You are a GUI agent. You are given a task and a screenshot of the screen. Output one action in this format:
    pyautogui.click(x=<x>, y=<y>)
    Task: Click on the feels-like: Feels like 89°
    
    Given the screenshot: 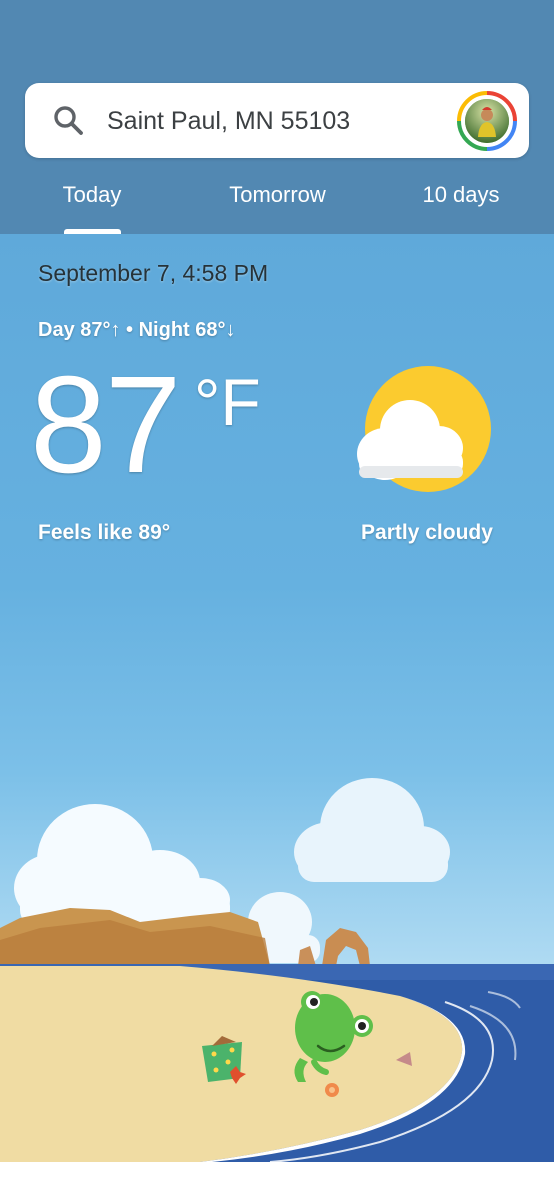 What is the action you would take?
    pyautogui.click(x=104, y=532)
    